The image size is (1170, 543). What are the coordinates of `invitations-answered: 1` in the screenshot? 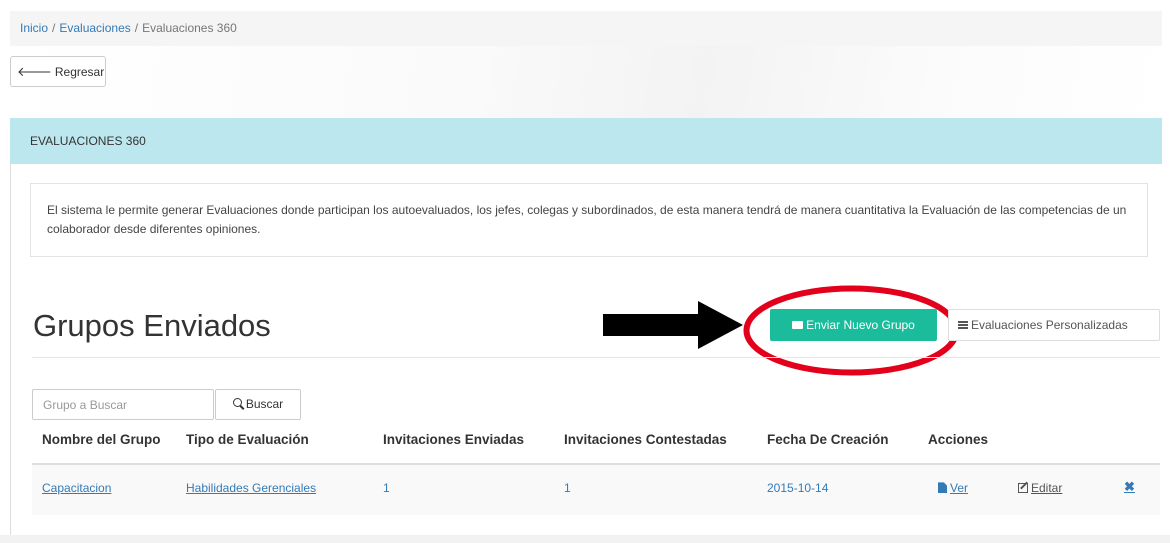 It's located at (567, 488).